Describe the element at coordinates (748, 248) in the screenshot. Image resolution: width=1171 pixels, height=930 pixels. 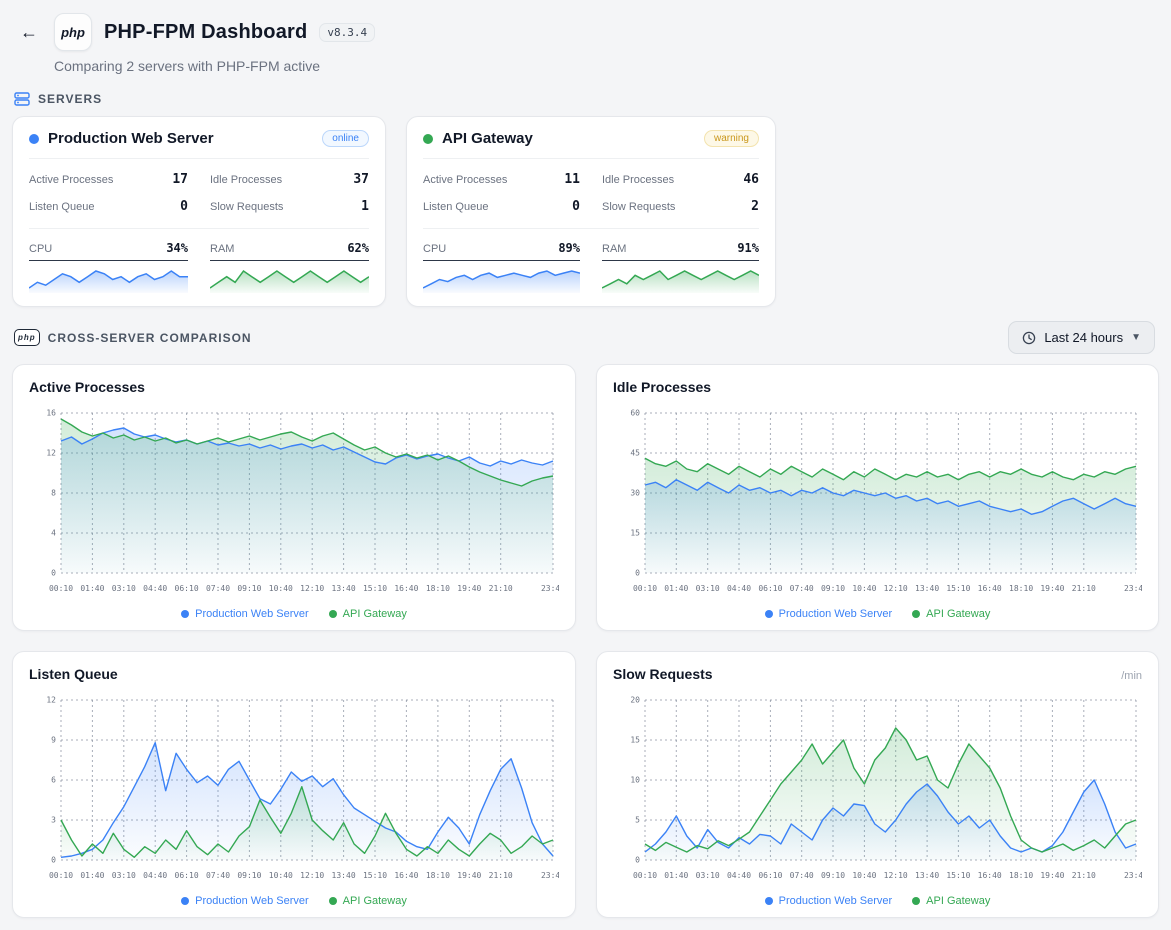
I see `gauge-value: 91%` at that location.